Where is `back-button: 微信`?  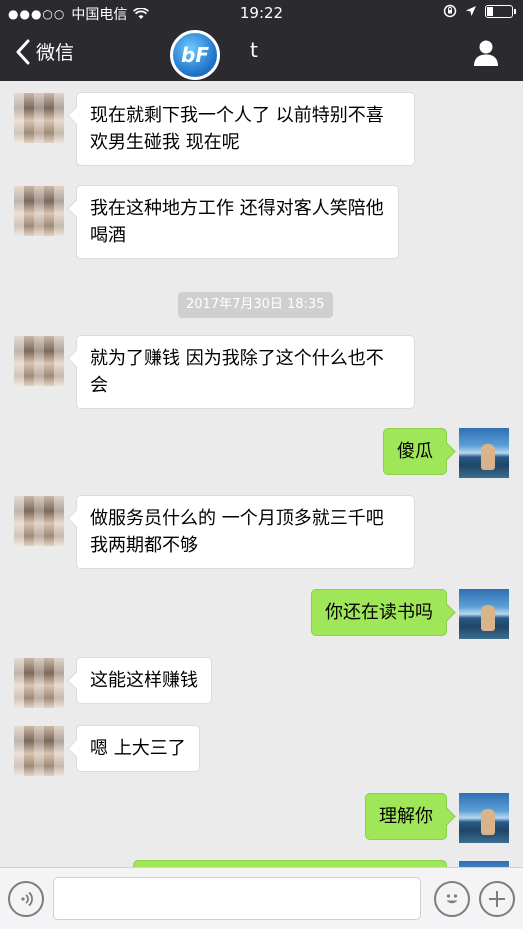 back-button: 微信 is located at coordinates (44, 51).